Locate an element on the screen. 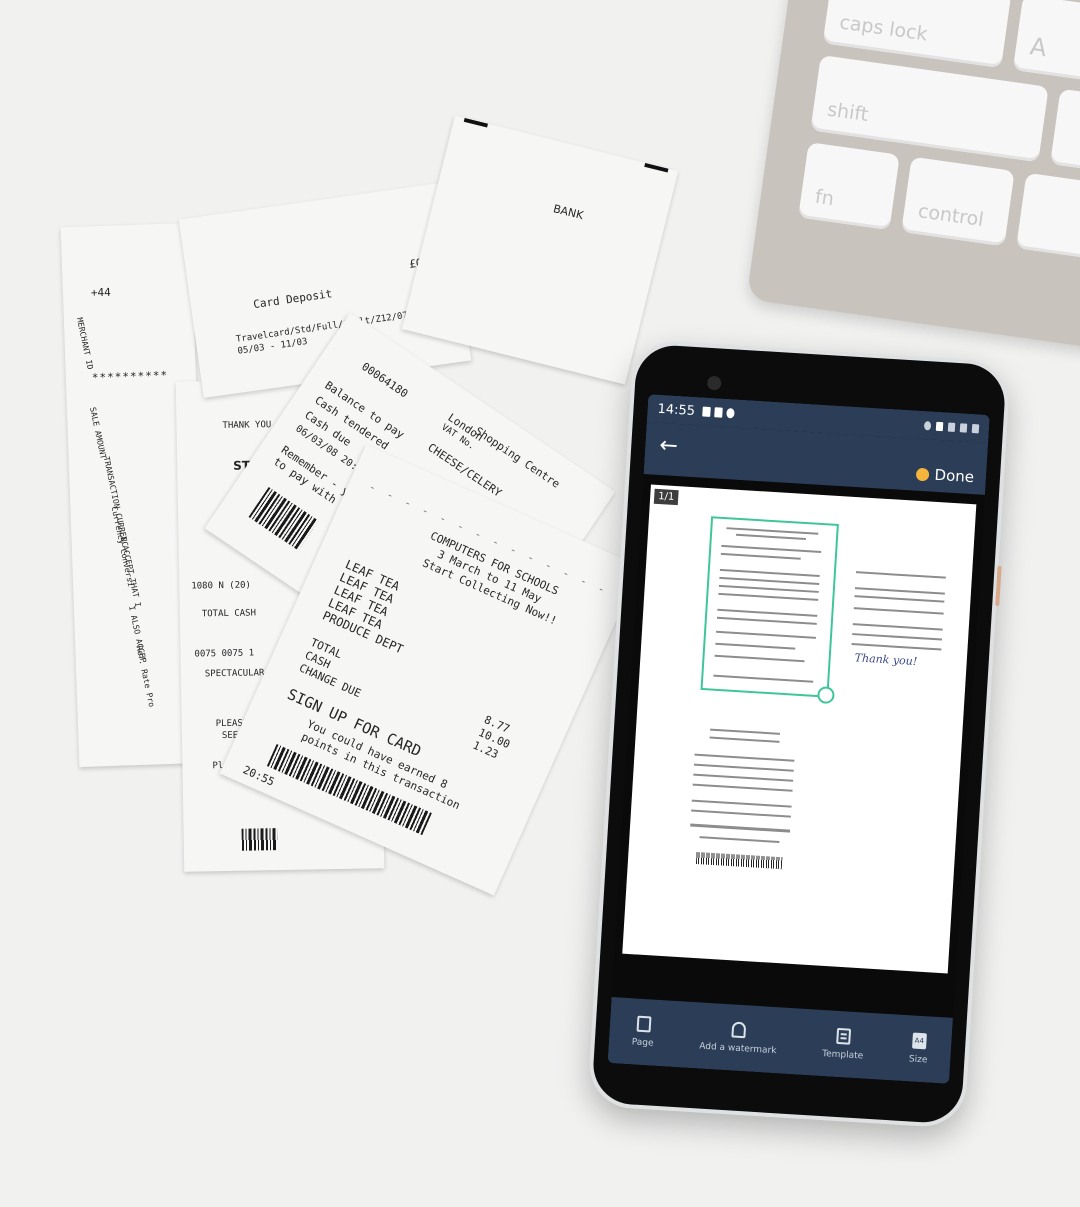 Image resolution: width=1080 pixels, height=1207 pixels. scan-barcode is located at coordinates (739, 860).